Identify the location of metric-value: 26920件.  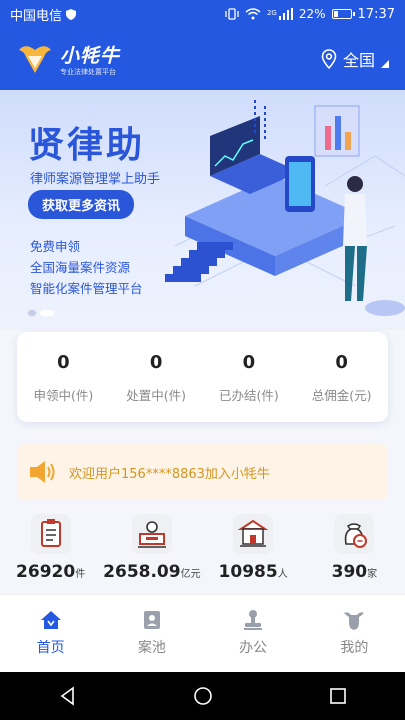
(50, 572).